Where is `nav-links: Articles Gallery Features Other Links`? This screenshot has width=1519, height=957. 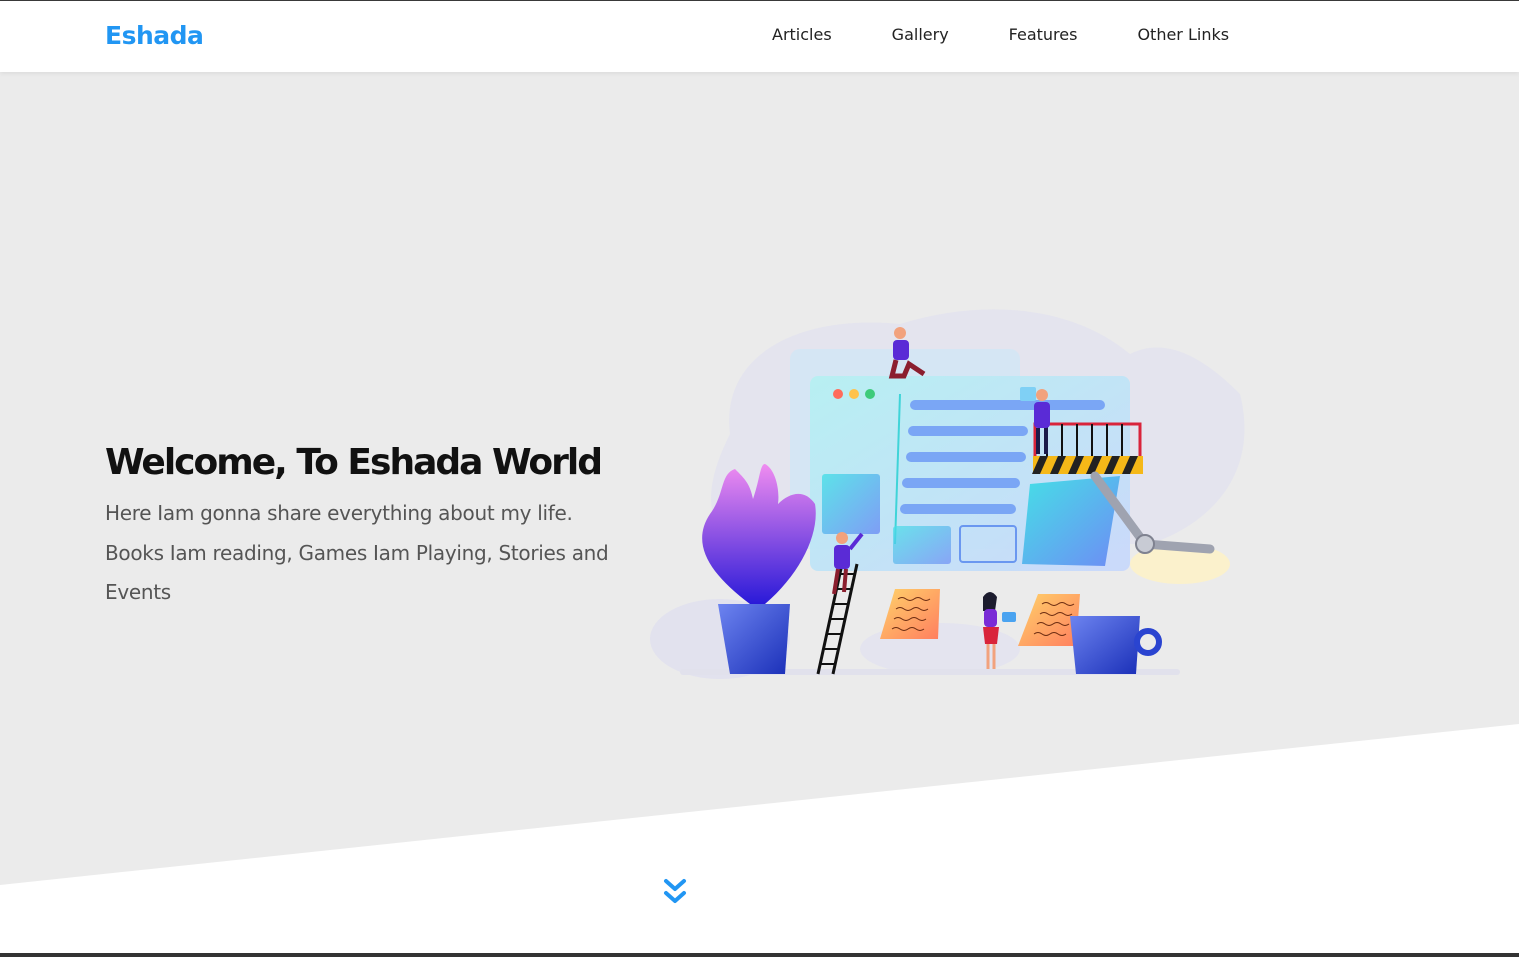
nav-links: Articles Gallery Features Other Links is located at coordinates (1030, 34).